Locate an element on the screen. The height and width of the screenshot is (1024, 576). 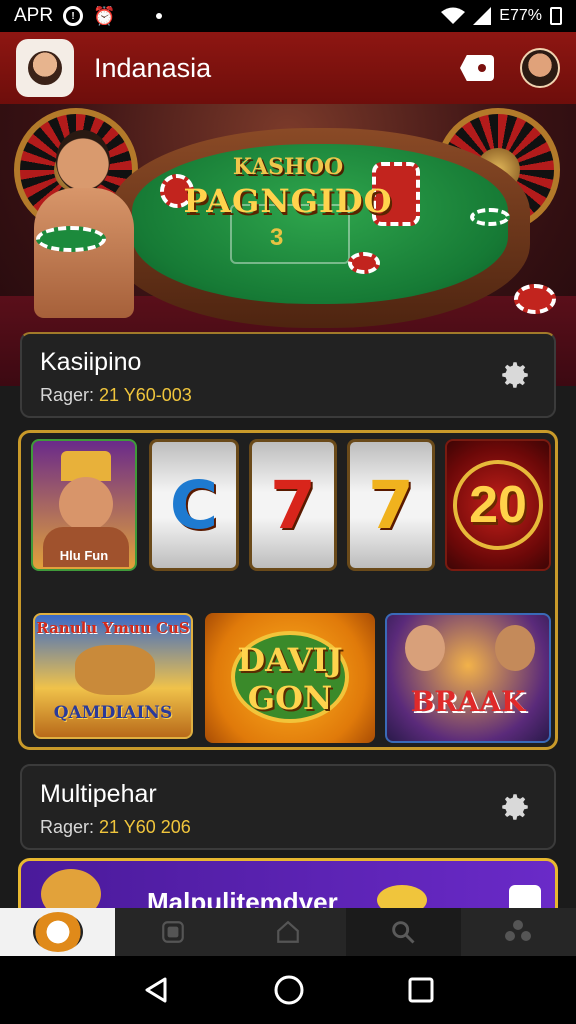
status-carrier-text: APR is located at coordinates (34, 15).